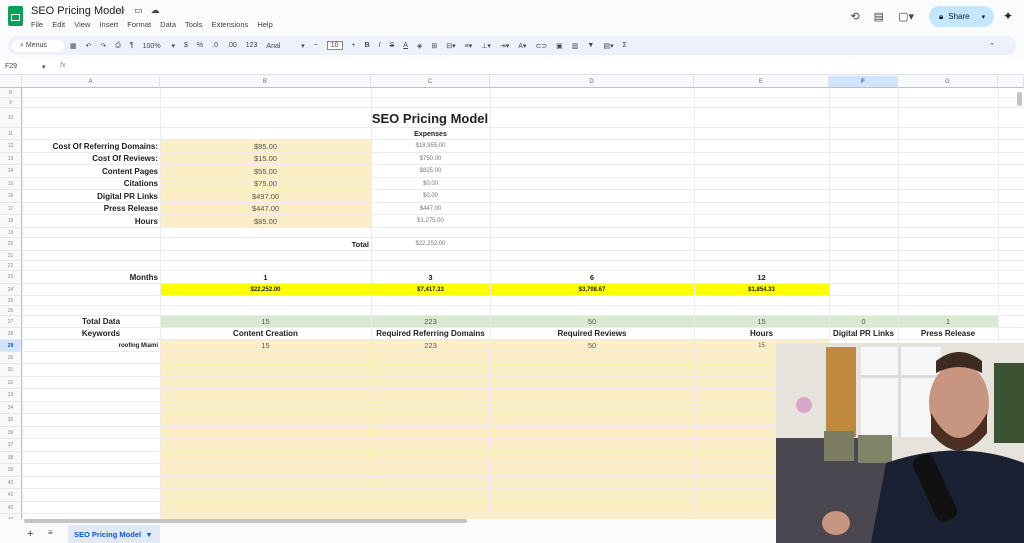  I want to click on cost-rate-cell: $497.00, so click(265, 196).